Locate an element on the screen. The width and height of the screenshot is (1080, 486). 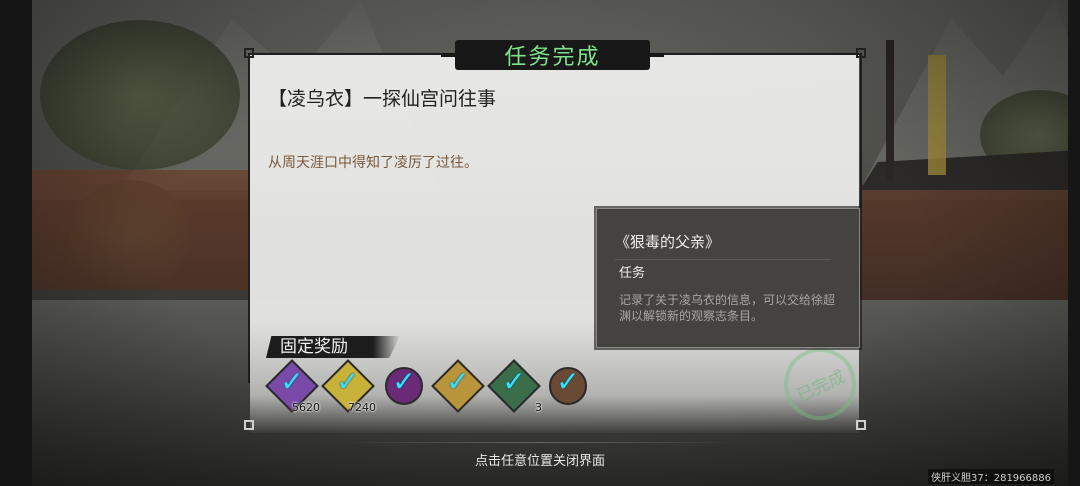
tooltip-divider is located at coordinates (723, 259).